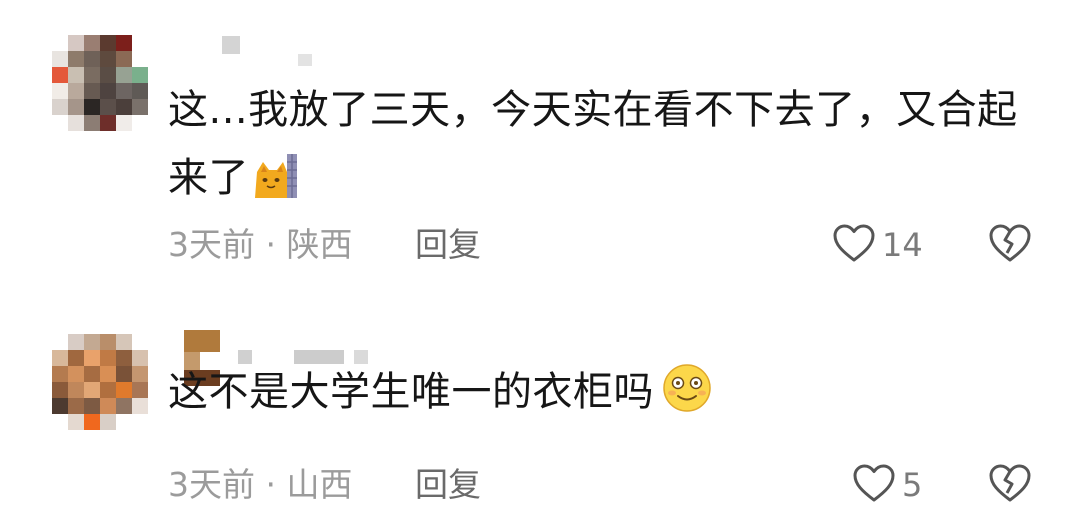 This screenshot has height=522, width=1080. Describe the element at coordinates (902, 245) in the screenshot. I see `like-count: 14` at that location.